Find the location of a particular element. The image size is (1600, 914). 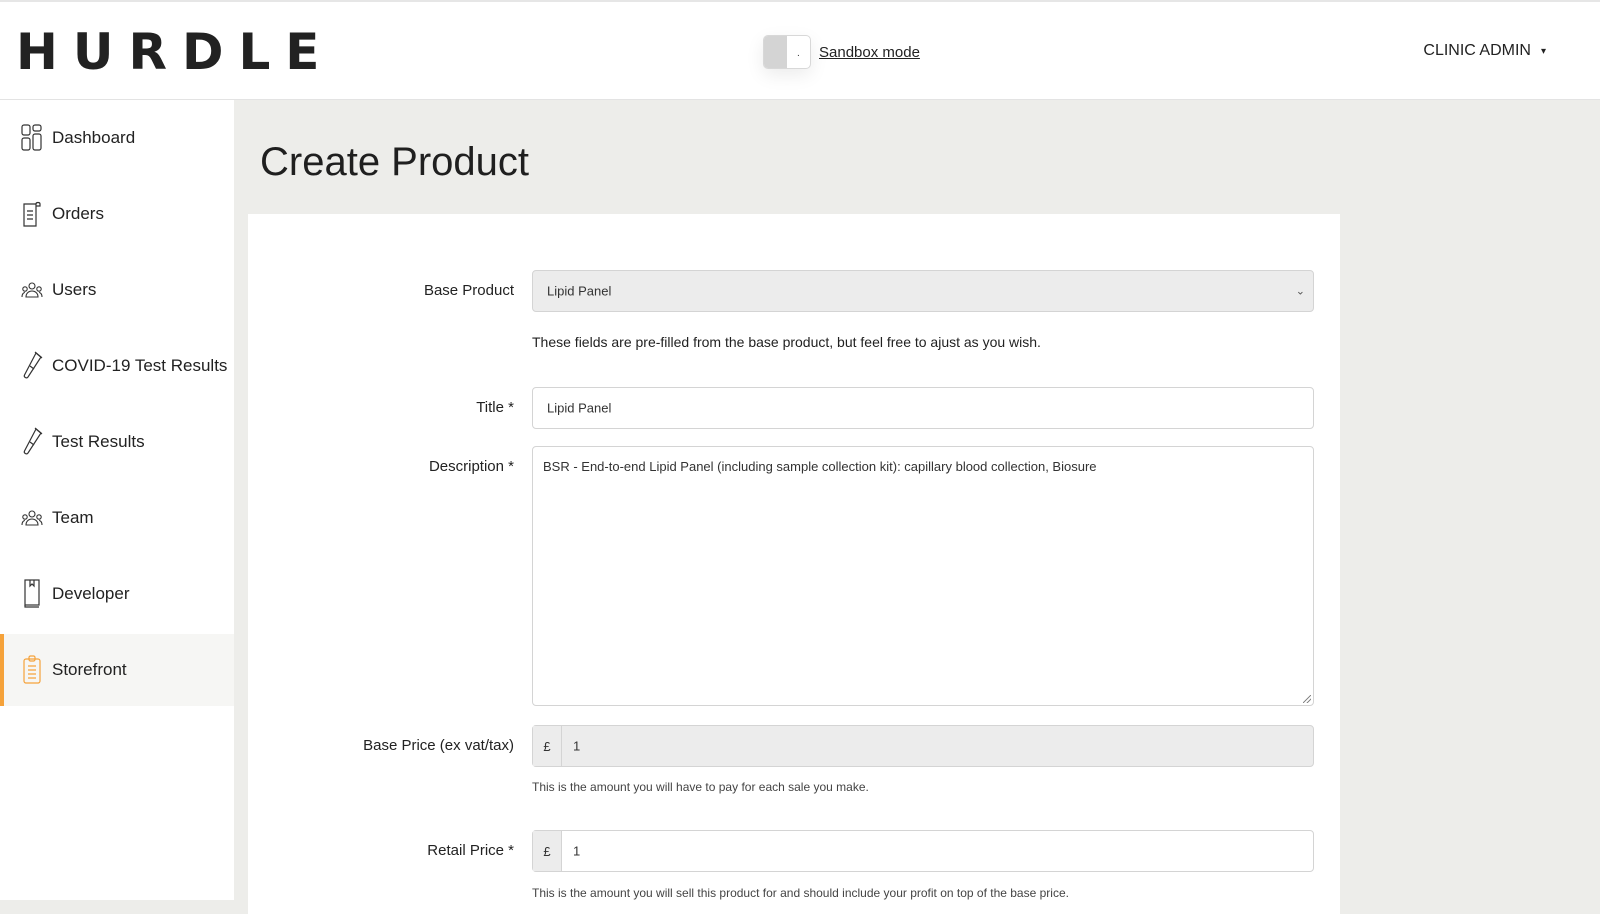

orders-icon is located at coordinates (32, 214).